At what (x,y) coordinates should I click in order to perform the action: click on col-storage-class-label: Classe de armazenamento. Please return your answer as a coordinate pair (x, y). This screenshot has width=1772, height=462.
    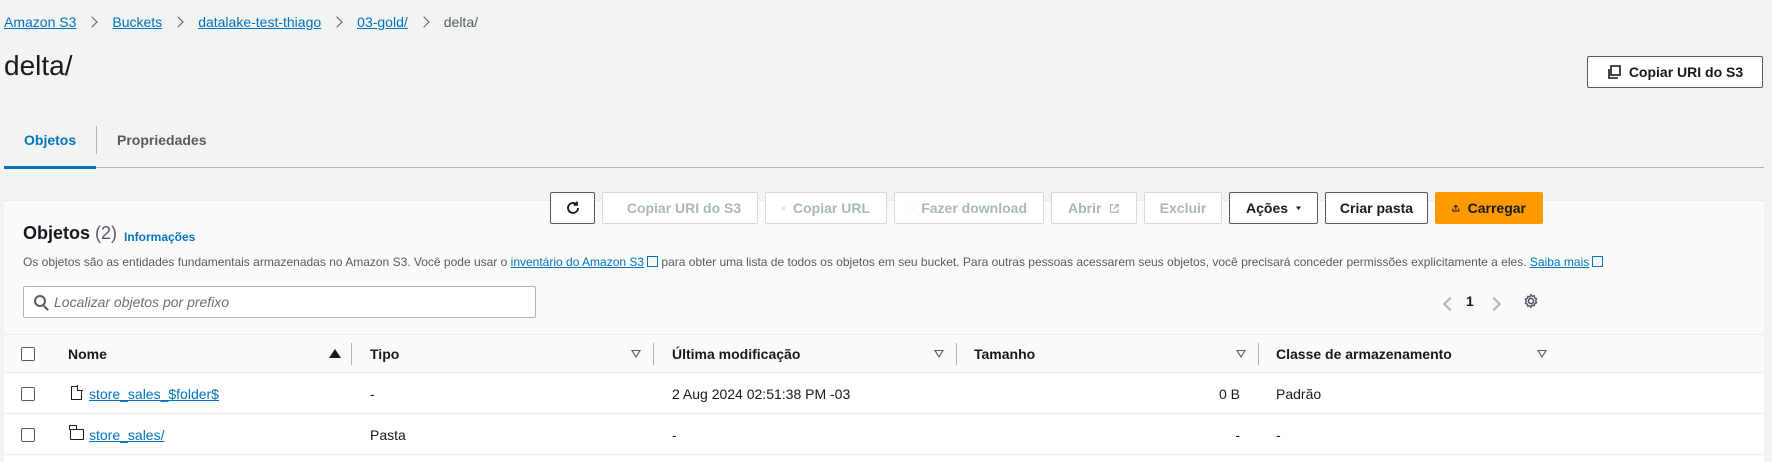
    Looking at the image, I should click on (1364, 354).